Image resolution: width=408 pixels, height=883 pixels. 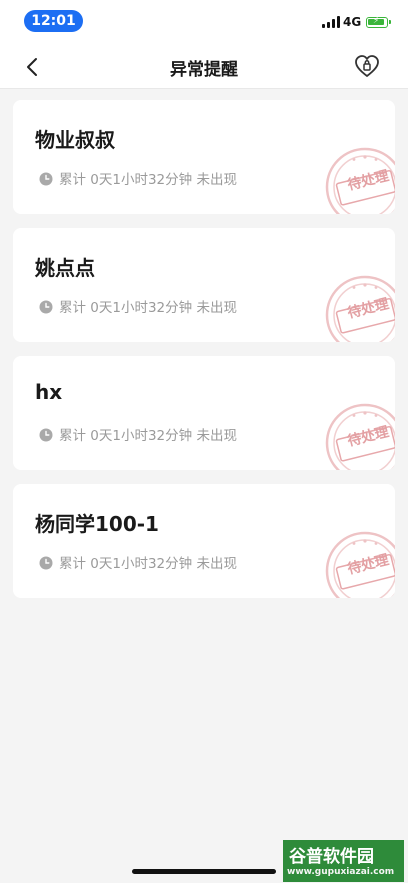 What do you see at coordinates (204, 871) in the screenshot?
I see `home-indicator` at bounding box center [204, 871].